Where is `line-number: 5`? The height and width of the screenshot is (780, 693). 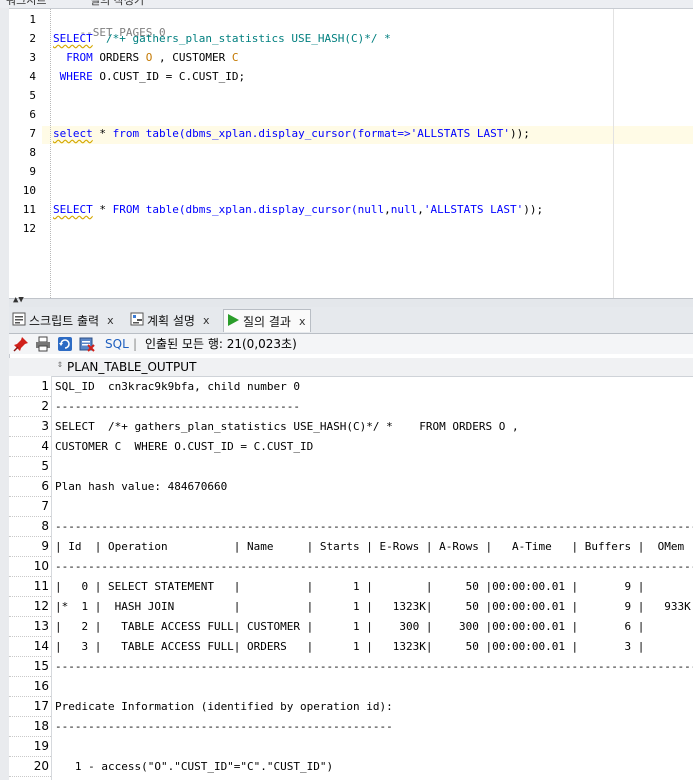 line-number: 5 is located at coordinates (32, 95).